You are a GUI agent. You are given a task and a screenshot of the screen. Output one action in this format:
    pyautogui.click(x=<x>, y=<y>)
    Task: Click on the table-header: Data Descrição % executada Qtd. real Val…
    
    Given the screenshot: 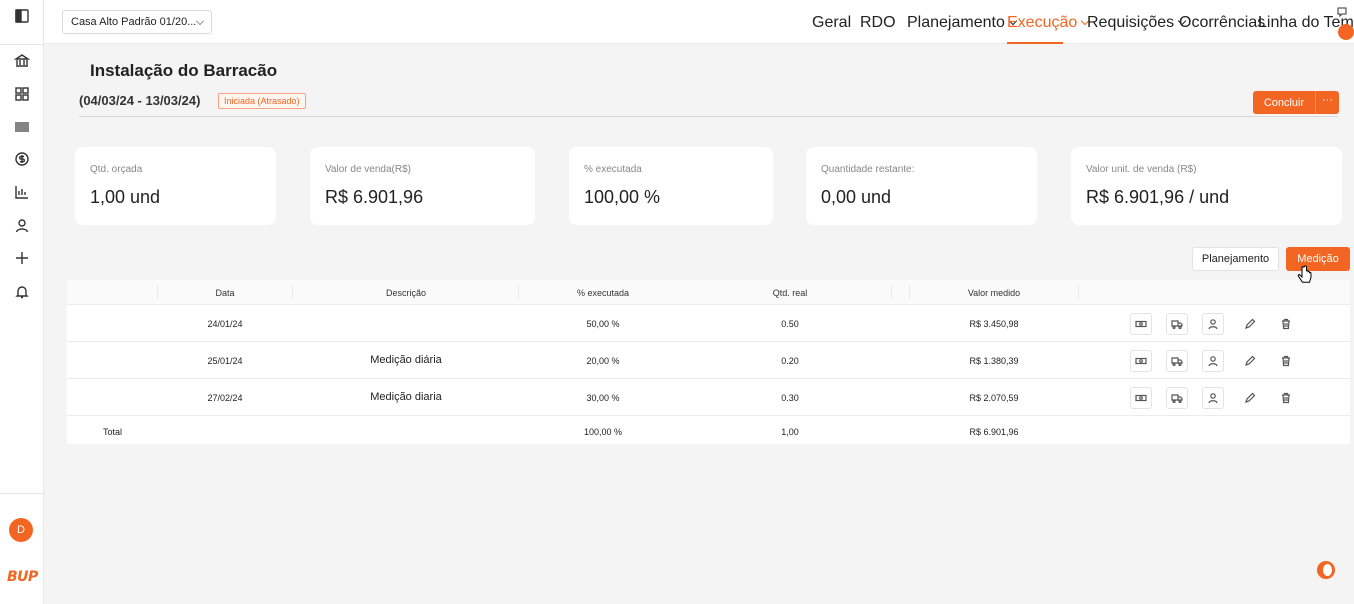 What is the action you would take?
    pyautogui.click(x=708, y=292)
    